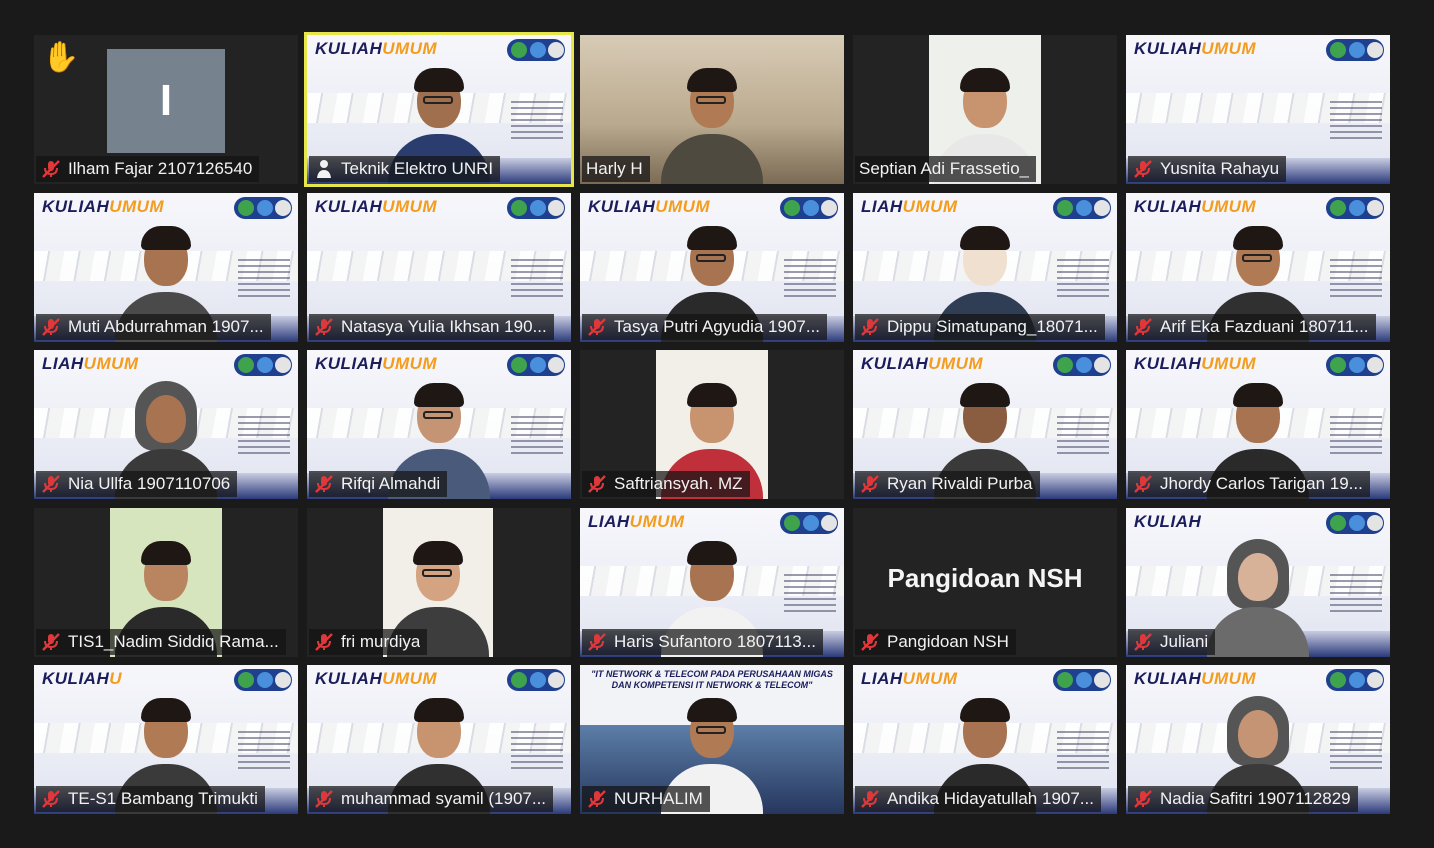 The width and height of the screenshot is (1434, 848). I want to click on participant-name-label: Ryan Rivaldi Purba, so click(947, 484).